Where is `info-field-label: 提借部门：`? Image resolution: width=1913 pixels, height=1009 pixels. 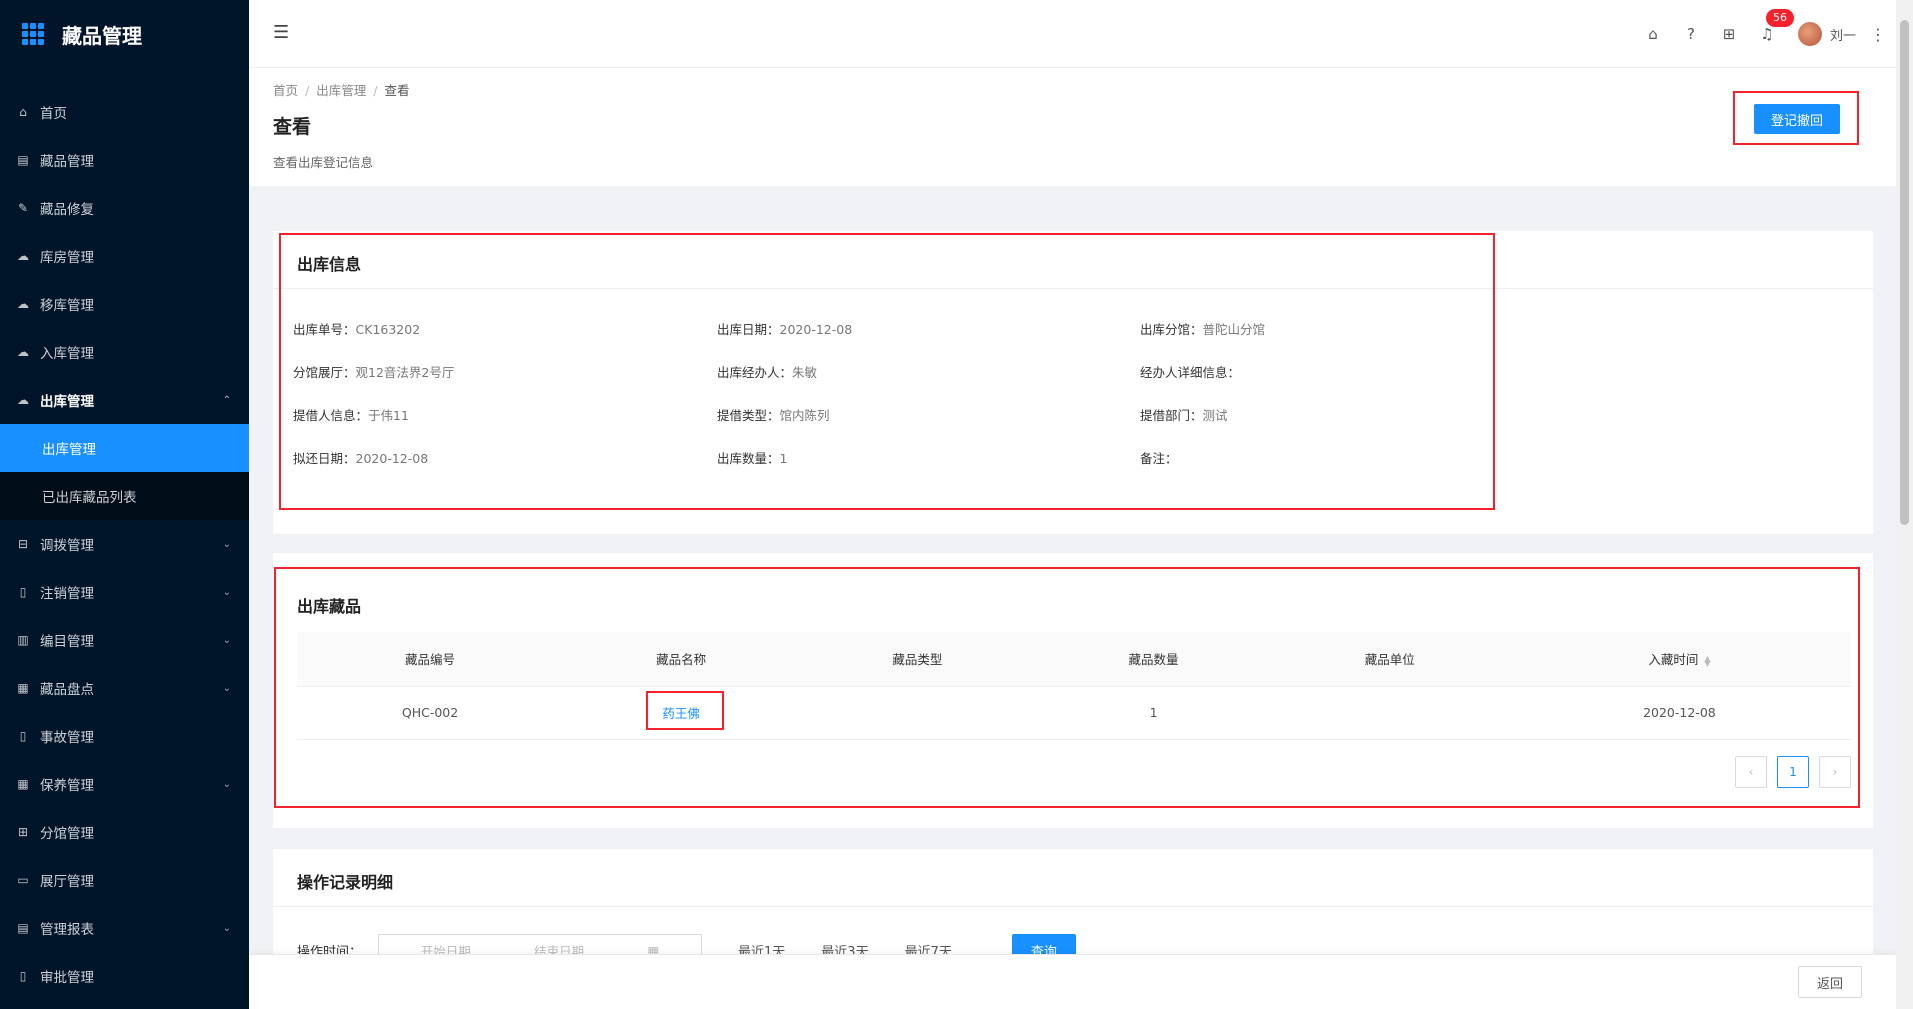 info-field-label: 提借部门： is located at coordinates (1171, 415).